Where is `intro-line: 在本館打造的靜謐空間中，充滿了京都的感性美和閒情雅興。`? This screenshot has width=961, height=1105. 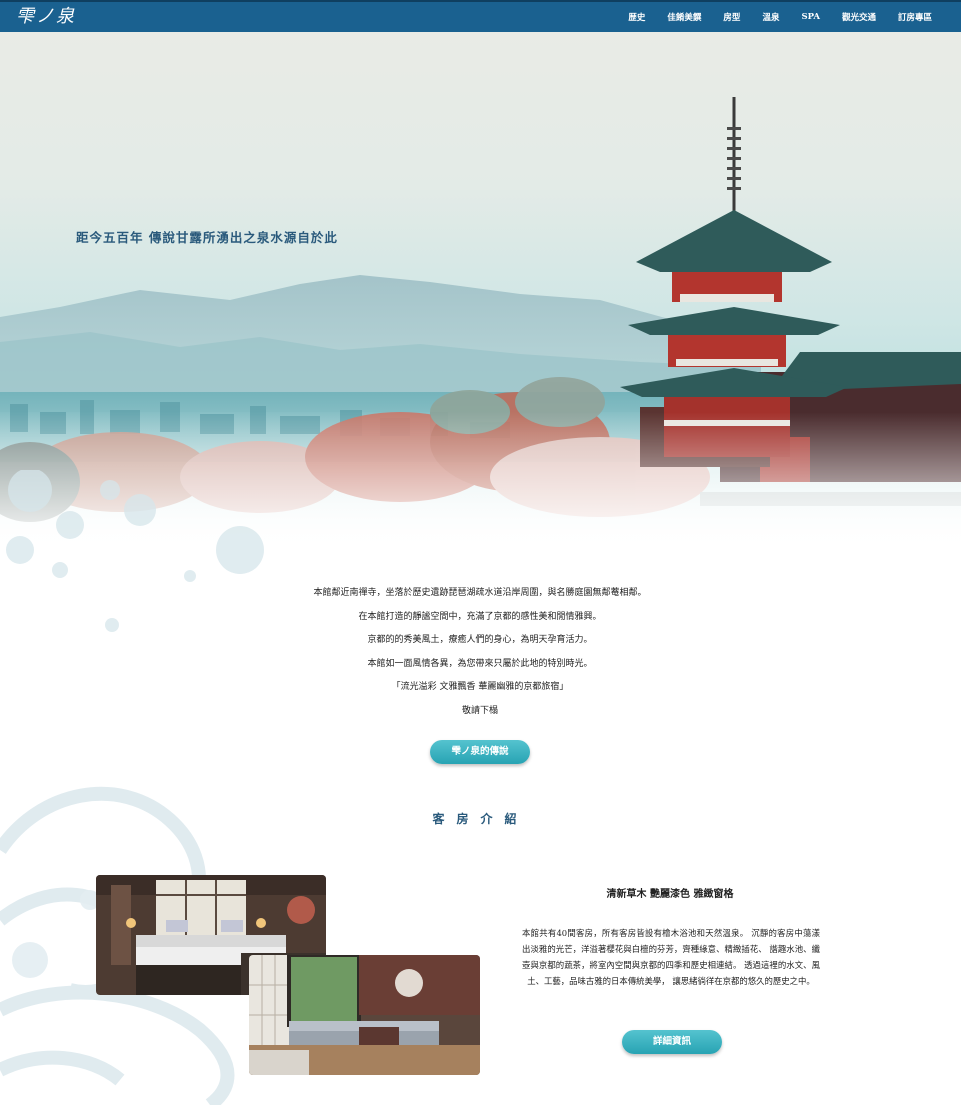
intro-line: 在本館打造的靜謐空間中，充滿了京都的感性美和閒情雅興。 is located at coordinates (480, 616).